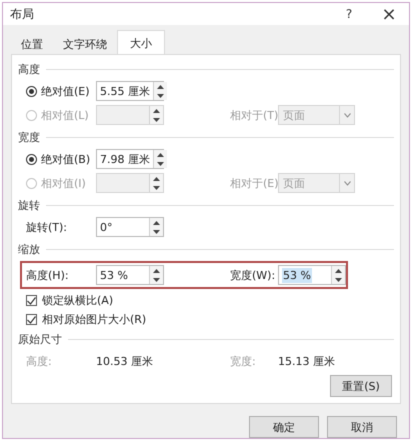 This screenshot has height=446, width=416. Describe the element at coordinates (141, 42) in the screenshot. I see `tab: 大小` at that location.